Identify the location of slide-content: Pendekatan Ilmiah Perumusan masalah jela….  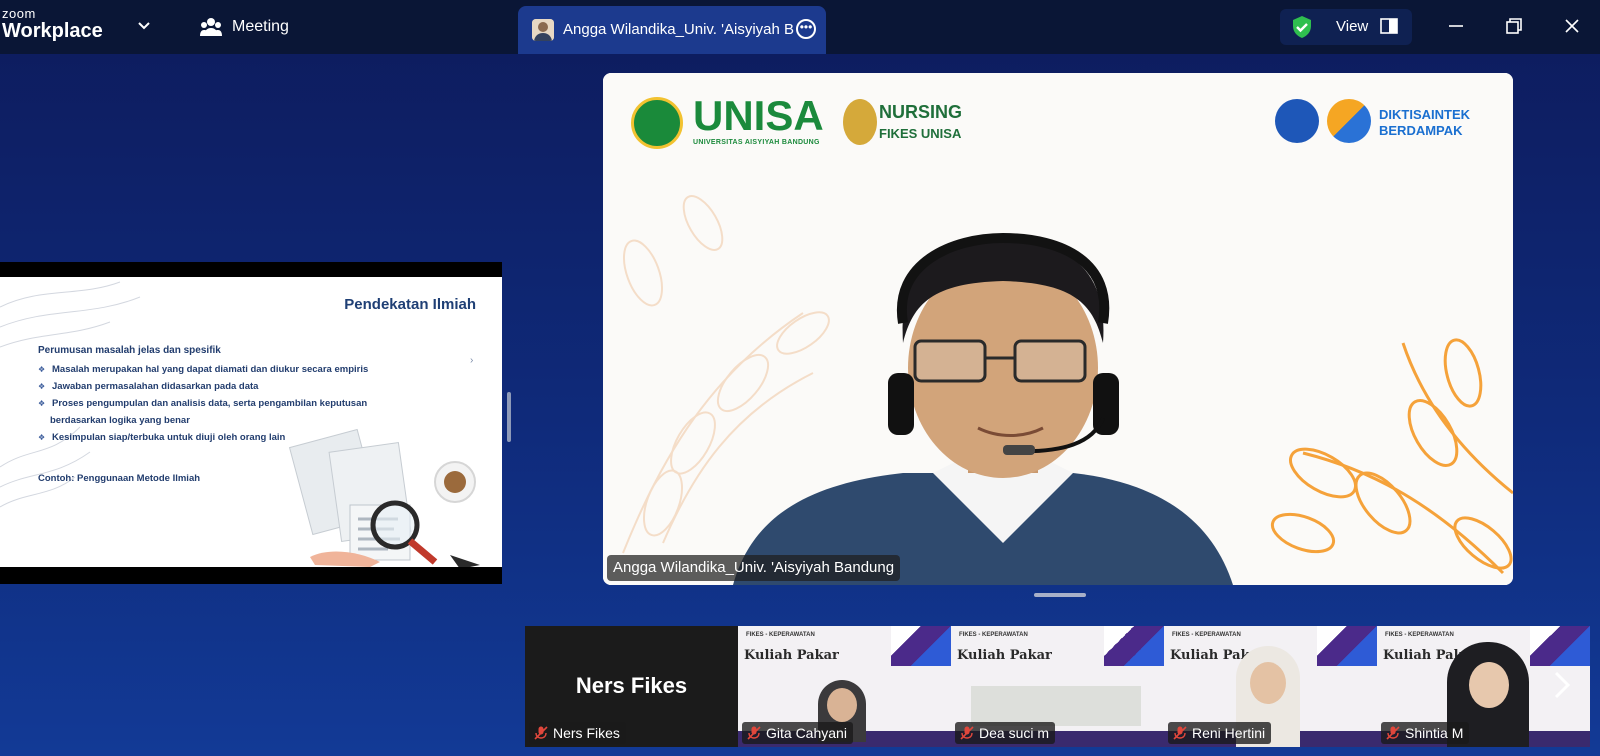
(251, 422).